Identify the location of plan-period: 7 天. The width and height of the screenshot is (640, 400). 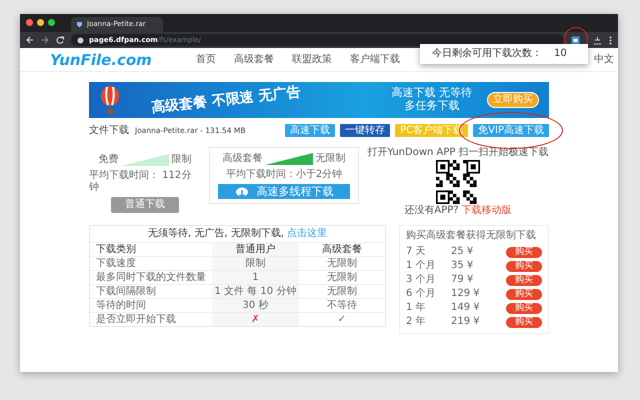
(416, 252).